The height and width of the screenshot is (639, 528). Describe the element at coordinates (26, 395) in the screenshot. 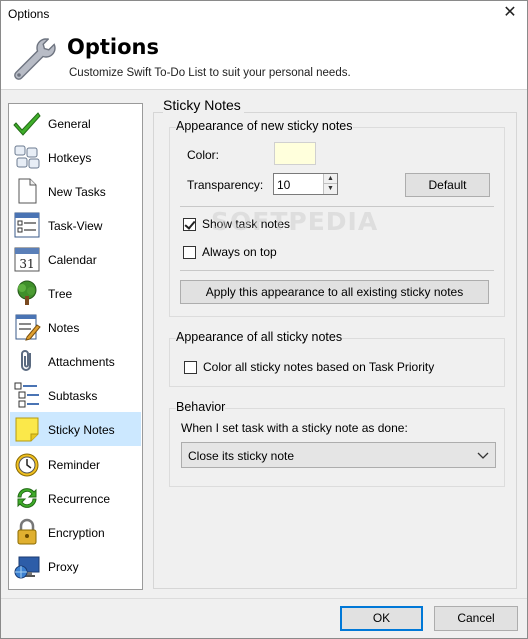

I see `subtasks-icon` at that location.